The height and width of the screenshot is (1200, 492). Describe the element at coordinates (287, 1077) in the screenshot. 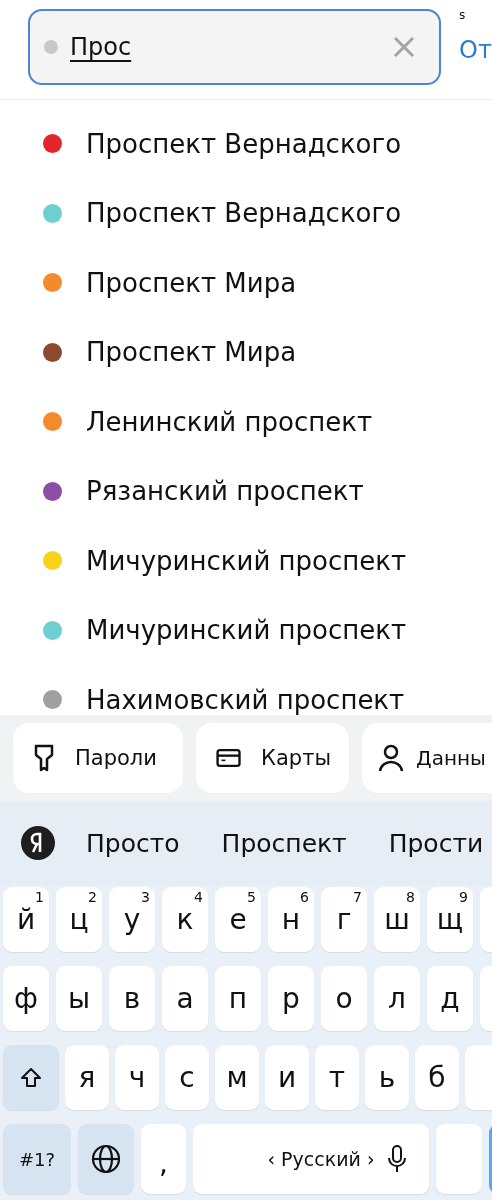

I see `keyboard-key: и` at that location.